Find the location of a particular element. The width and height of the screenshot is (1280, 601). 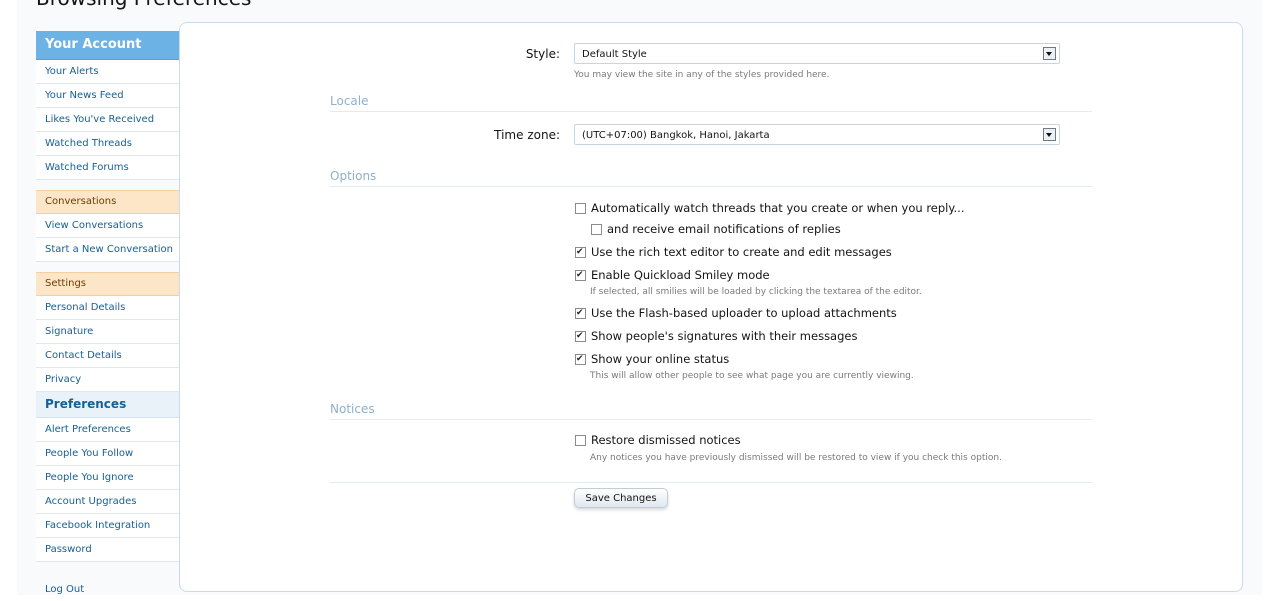

sidebar-item-watched-threads: Watched Threads is located at coordinates (107, 144).